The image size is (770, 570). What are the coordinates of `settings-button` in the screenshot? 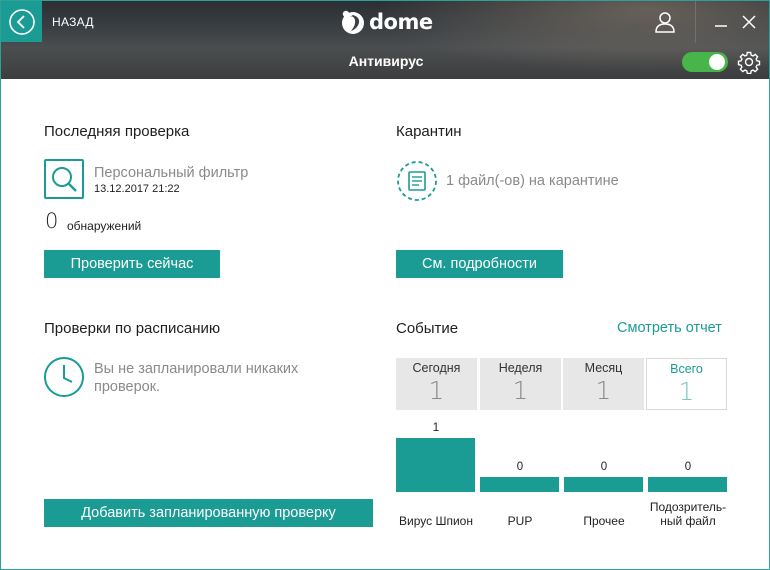 It's located at (749, 64).